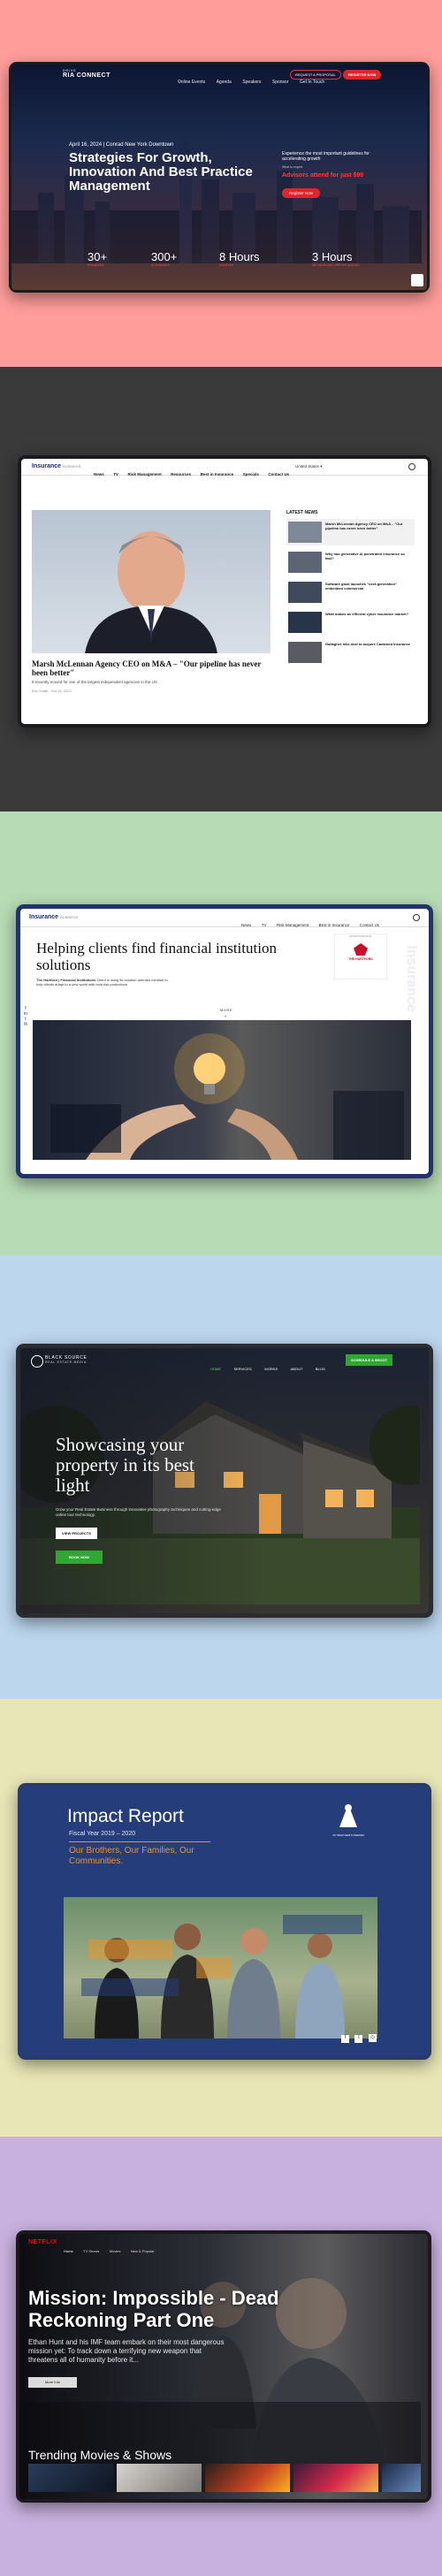 The height and width of the screenshot is (2576, 442). What do you see at coordinates (160, 265) in the screenshot?
I see `stat-label: ATTENDEES` at bounding box center [160, 265].